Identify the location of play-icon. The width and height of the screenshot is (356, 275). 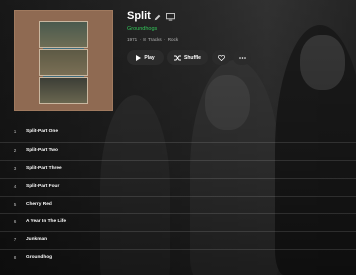
(139, 57).